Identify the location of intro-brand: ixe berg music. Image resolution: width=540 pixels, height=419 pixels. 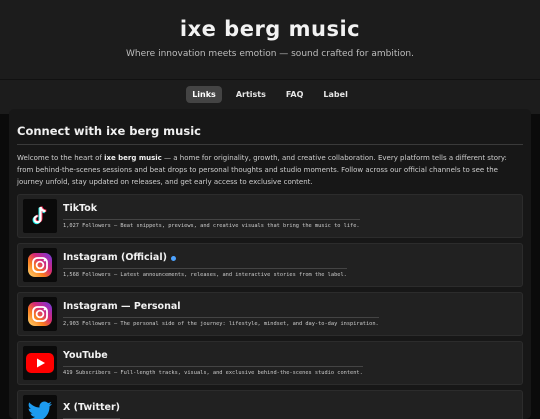
(133, 158).